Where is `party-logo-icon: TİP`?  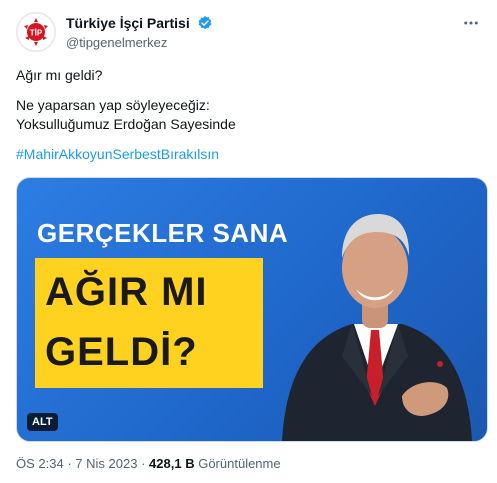
party-logo-icon: TİP is located at coordinates (36, 32).